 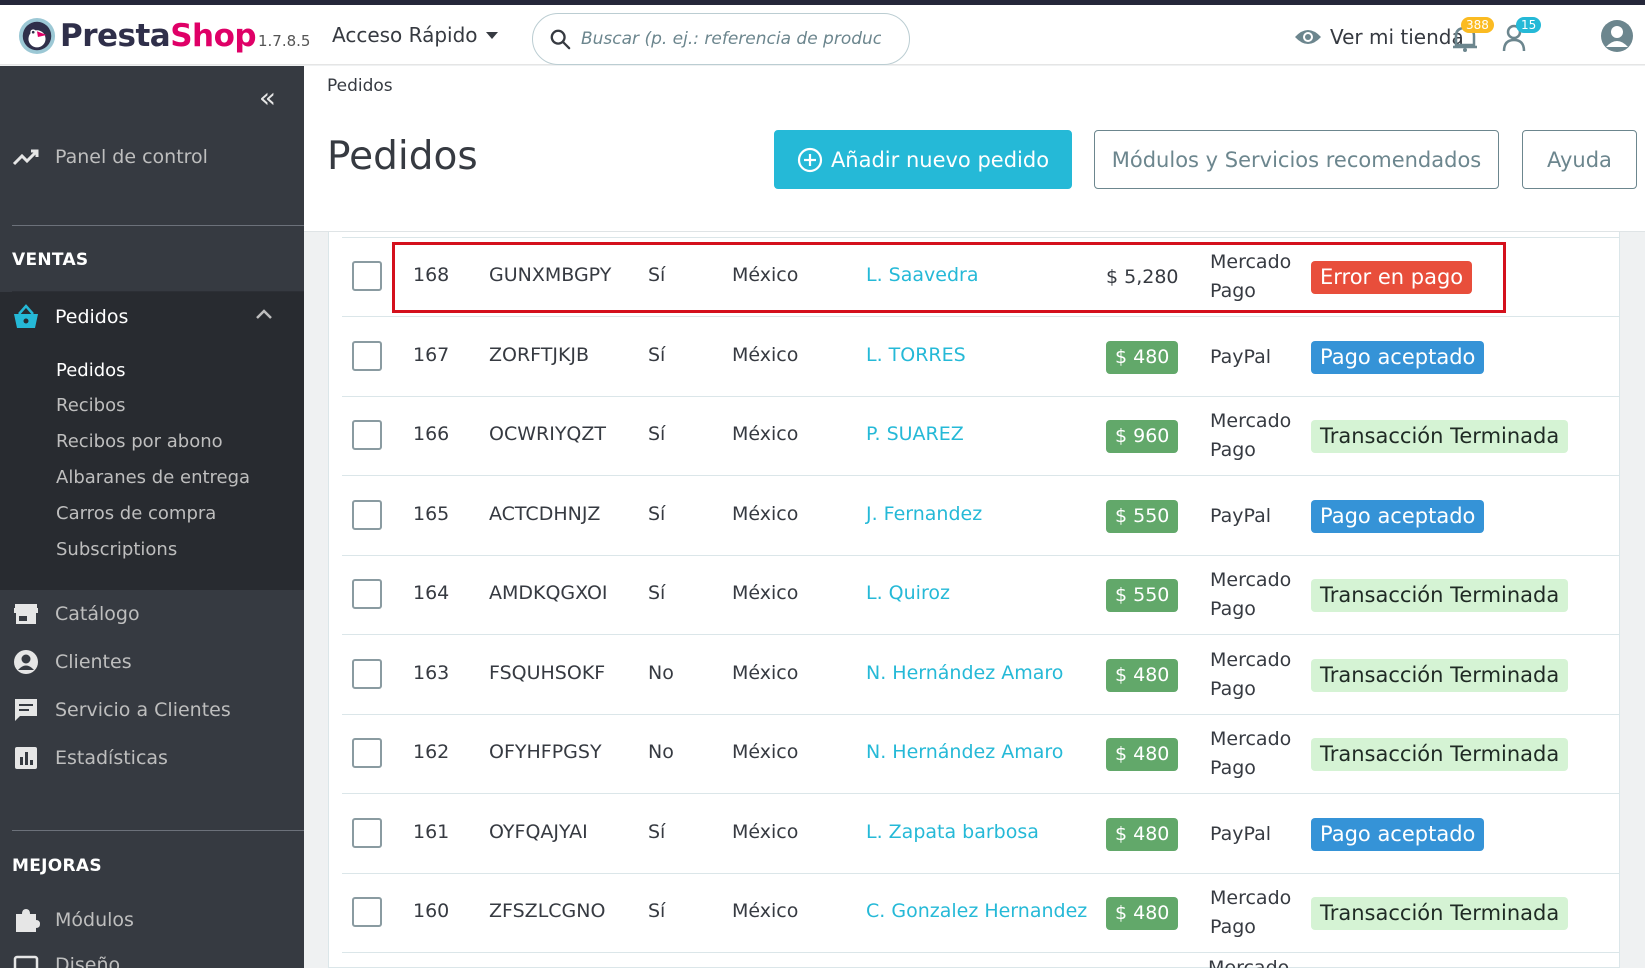 What do you see at coordinates (431, 831) in the screenshot?
I see `order-id: 161` at bounding box center [431, 831].